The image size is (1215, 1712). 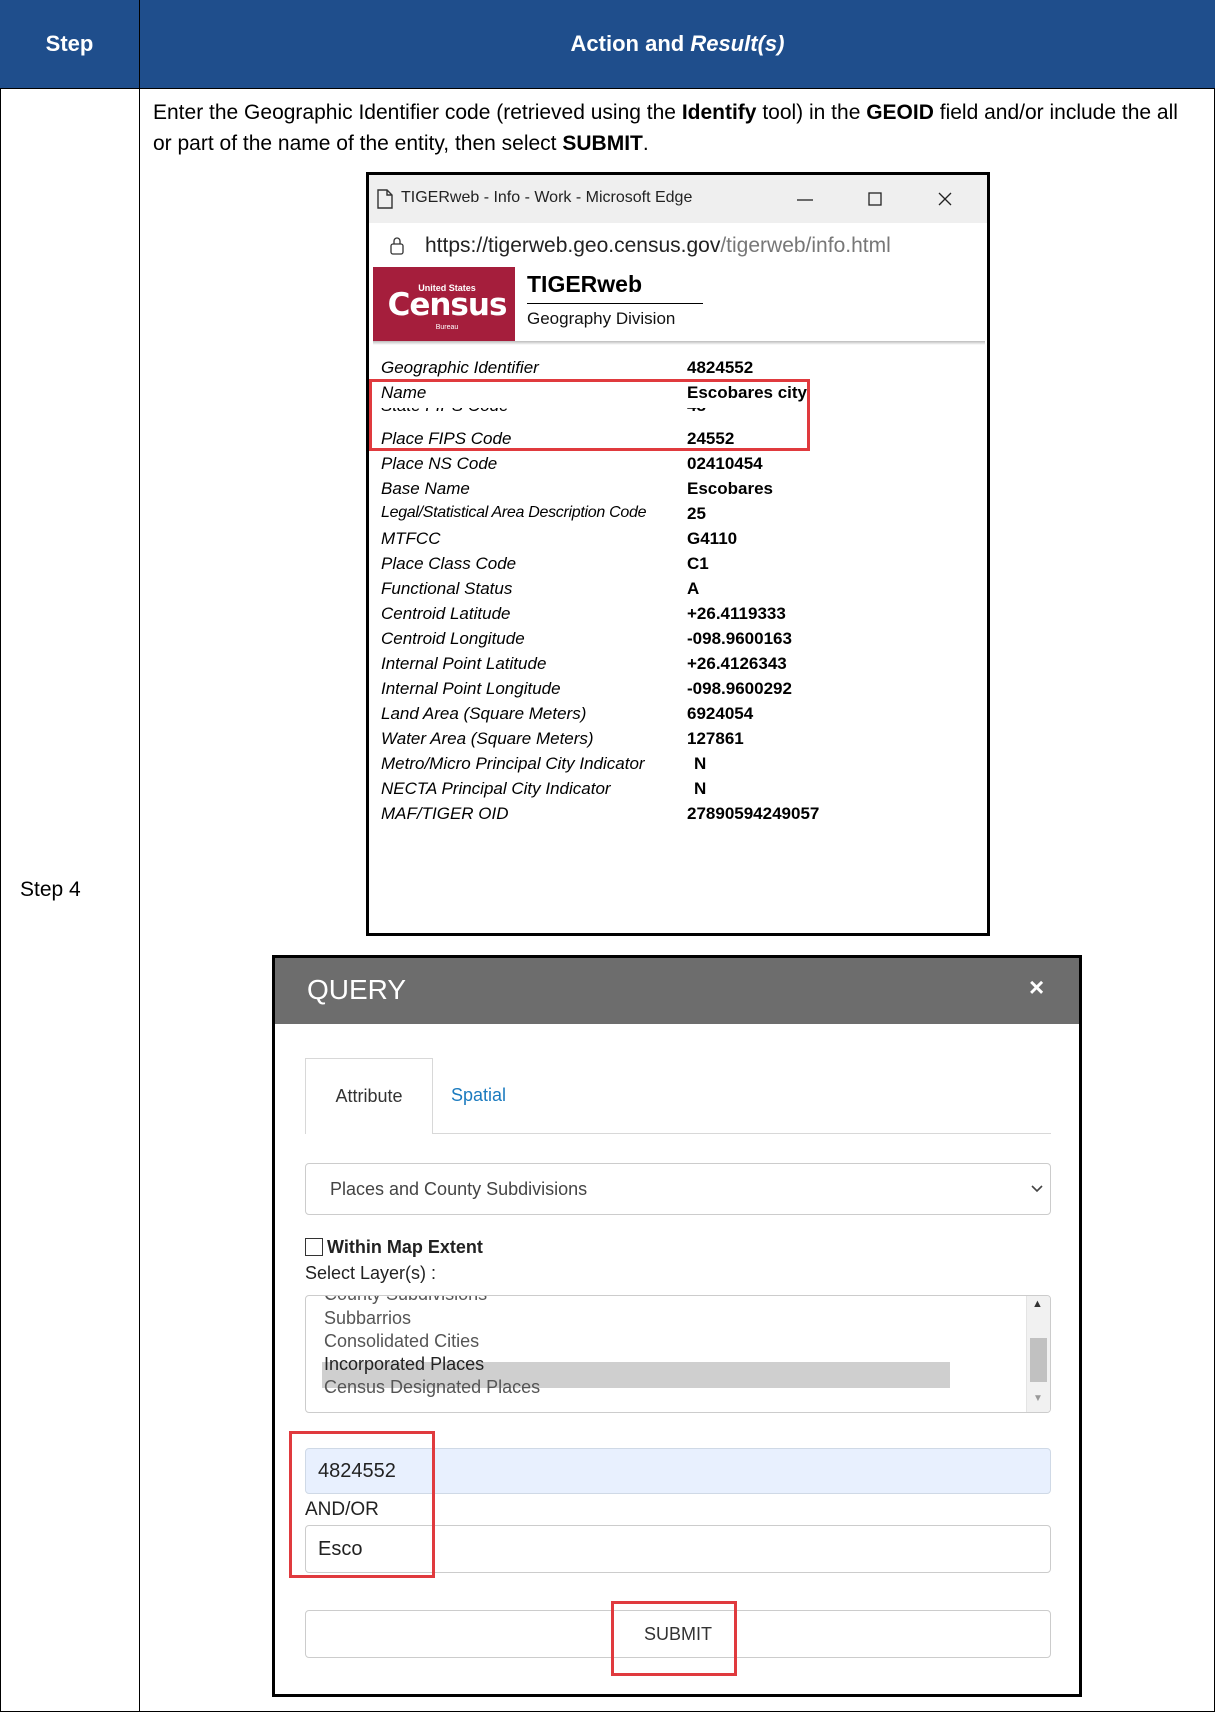 What do you see at coordinates (357, 989) in the screenshot?
I see `query-title: QUERY` at bounding box center [357, 989].